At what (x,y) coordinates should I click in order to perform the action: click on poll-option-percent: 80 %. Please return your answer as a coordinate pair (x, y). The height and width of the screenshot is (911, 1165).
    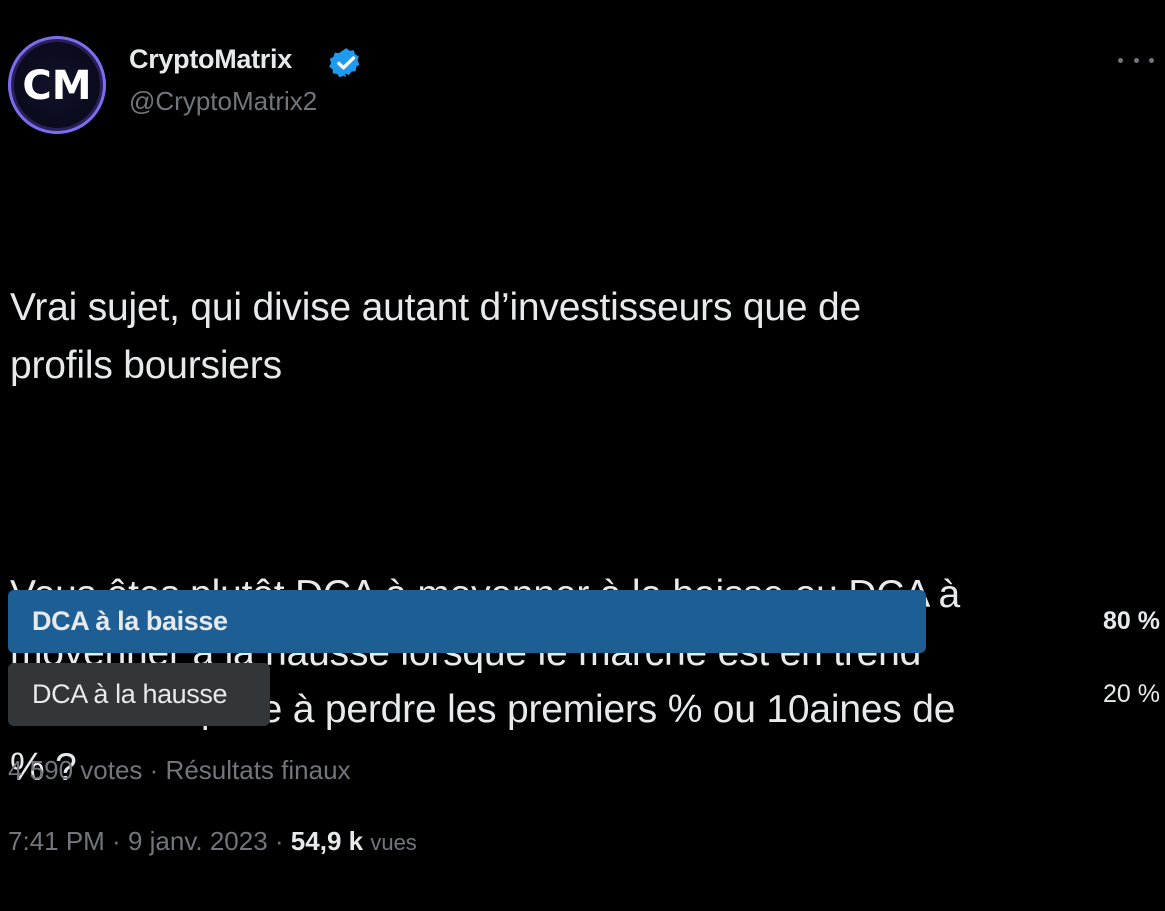
    Looking at the image, I should click on (1131, 621).